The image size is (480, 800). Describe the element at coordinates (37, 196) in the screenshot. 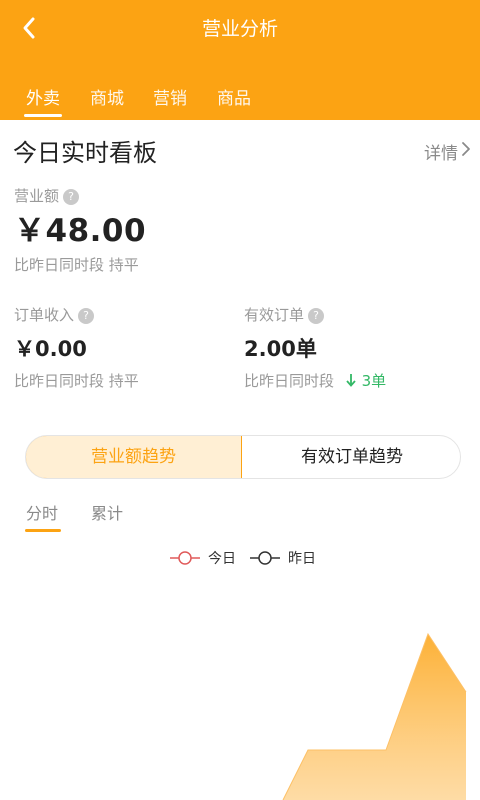

I see `revenue-label: 营业额` at that location.